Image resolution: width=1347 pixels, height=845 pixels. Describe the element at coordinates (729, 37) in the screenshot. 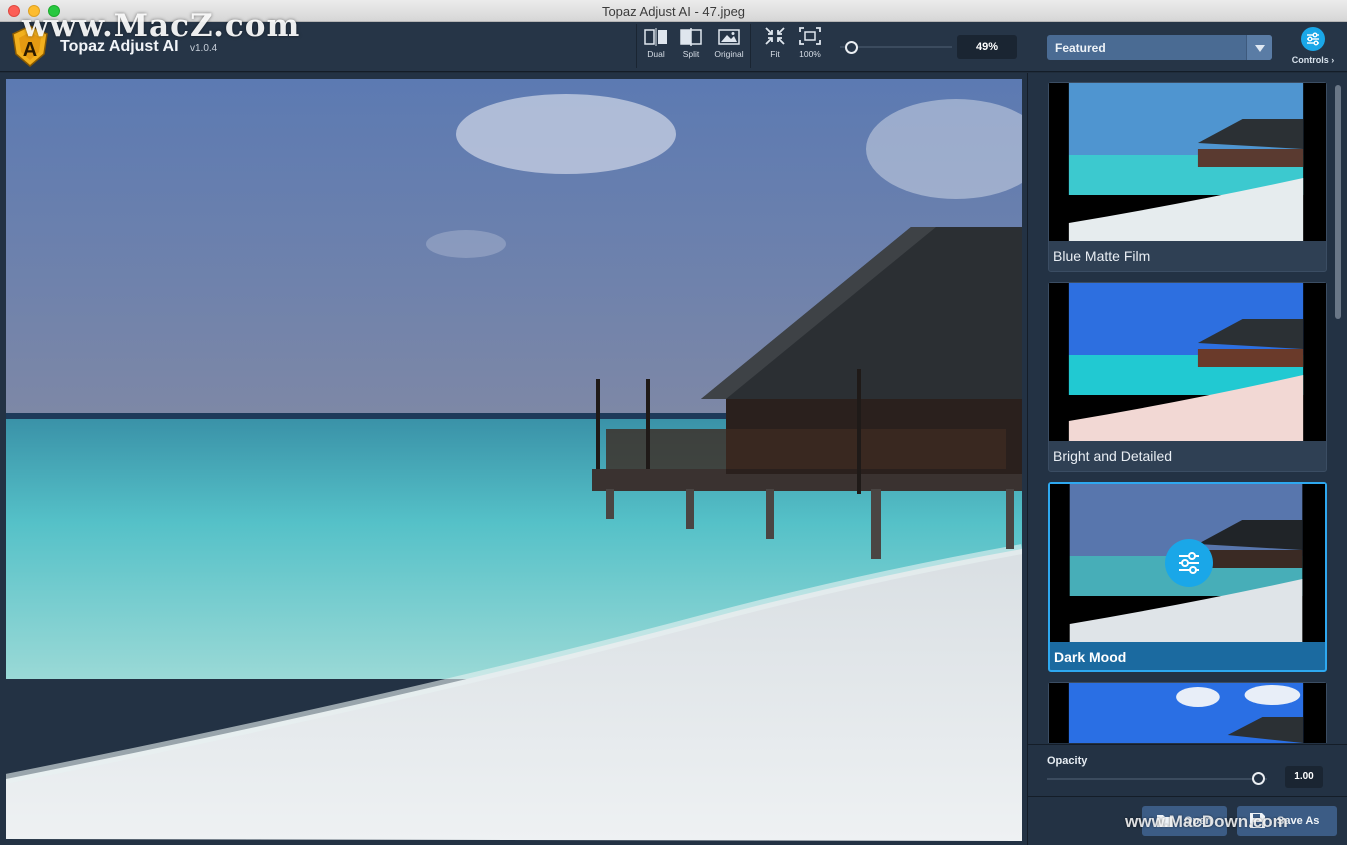

I see `original-view-icon` at that location.